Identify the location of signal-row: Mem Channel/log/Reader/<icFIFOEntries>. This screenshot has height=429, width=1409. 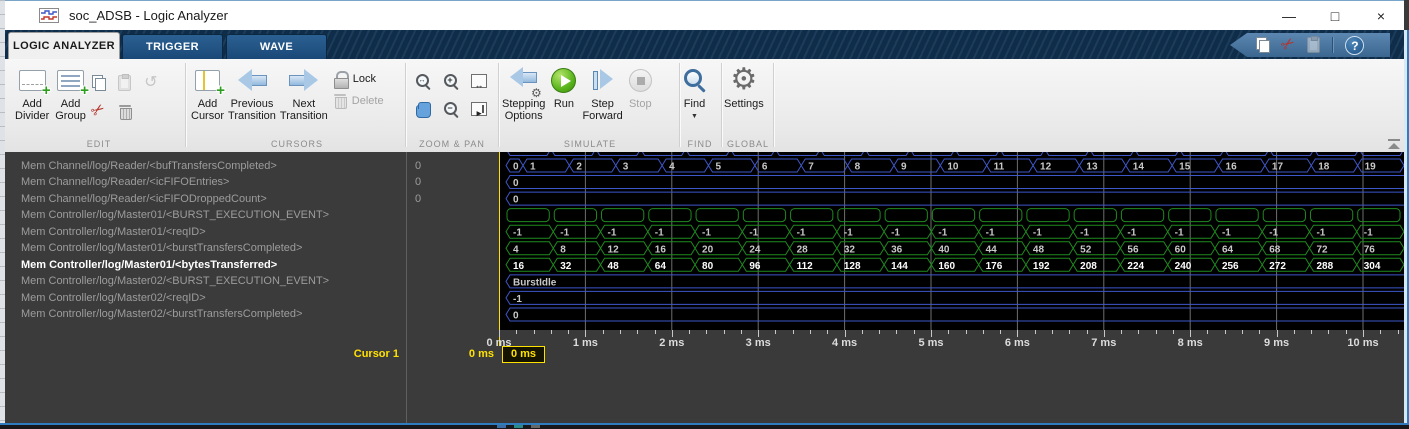
(200, 182).